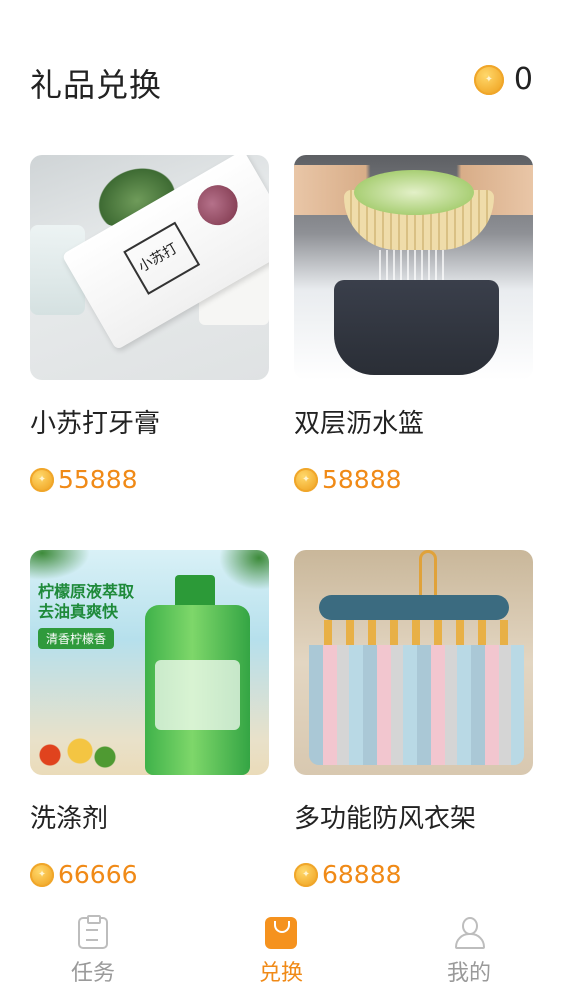 Image resolution: width=563 pixels, height=1000 pixels. Describe the element at coordinates (86, 601) in the screenshot. I see `promo-text: 柠檬原液萃取 去油真爽快` at that location.